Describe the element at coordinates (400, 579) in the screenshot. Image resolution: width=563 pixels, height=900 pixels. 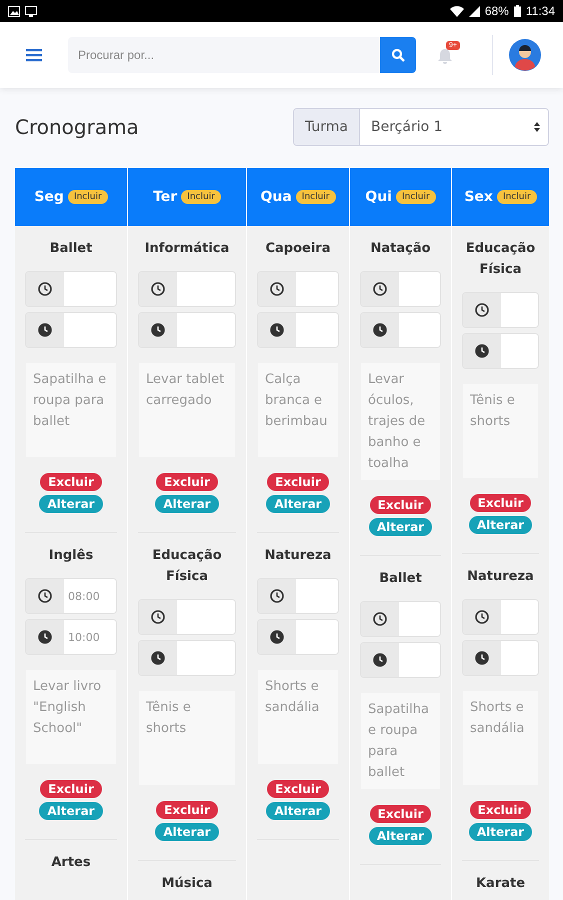
I see `activity-title: Ballet` at that location.